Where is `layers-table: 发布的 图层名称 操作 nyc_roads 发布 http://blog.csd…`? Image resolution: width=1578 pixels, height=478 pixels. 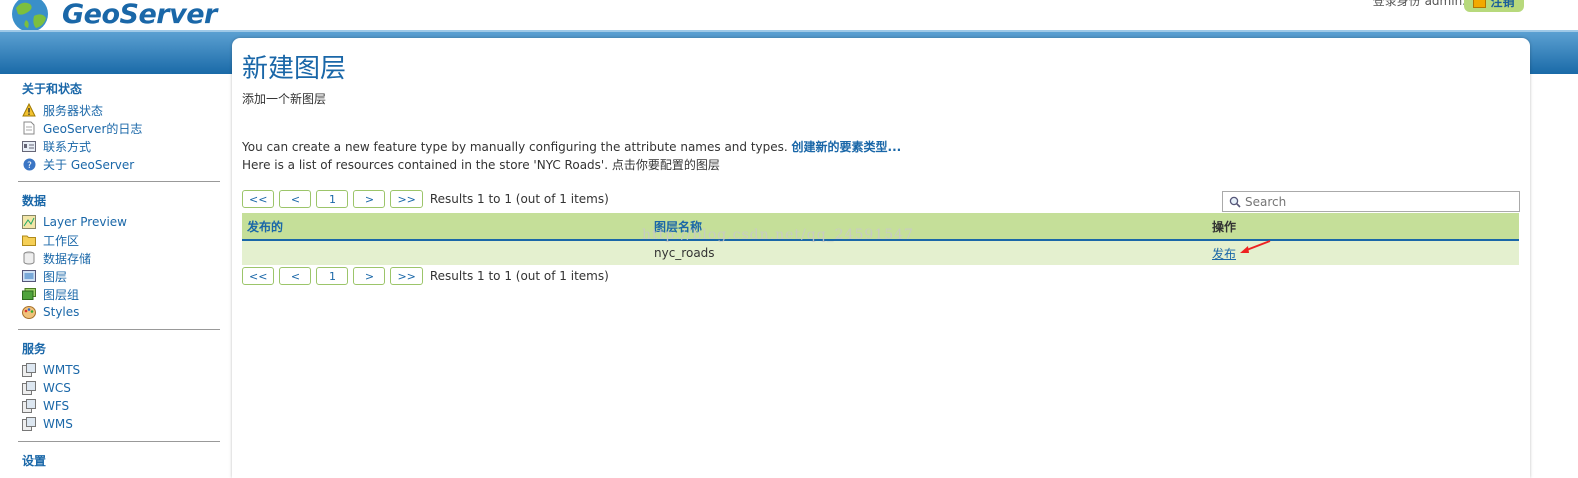 layers-table: 发布的 图层名称 操作 nyc_roads 发布 http://blog.csd… is located at coordinates (880, 239).